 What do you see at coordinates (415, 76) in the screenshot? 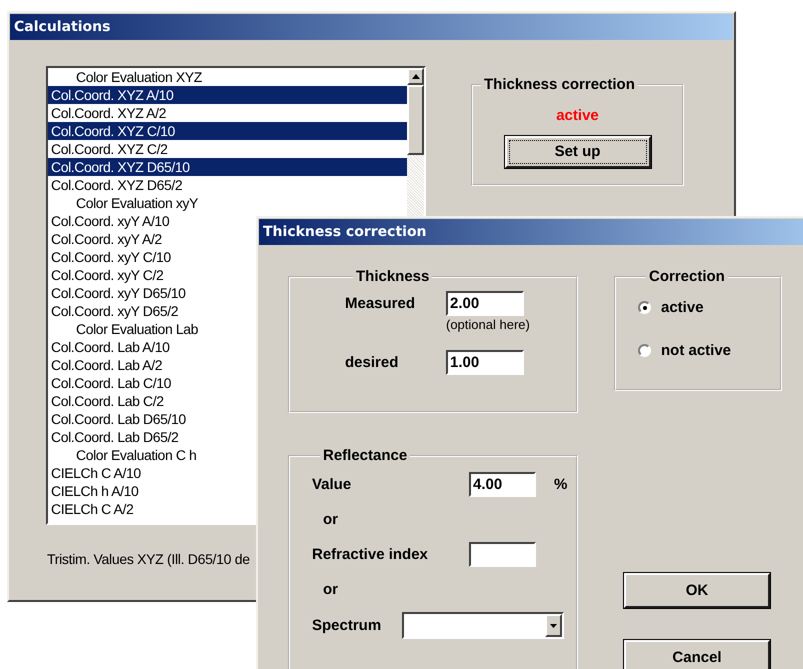
I see `scroll-up-icon` at bounding box center [415, 76].